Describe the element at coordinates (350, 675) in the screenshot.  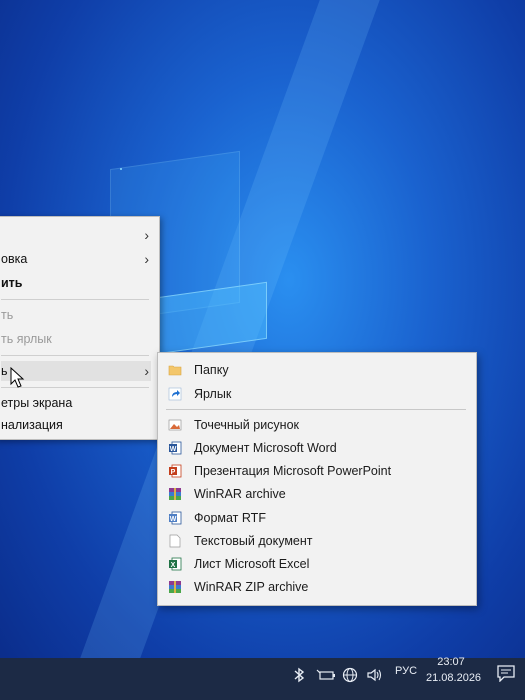
I see `network-globe-icon` at that location.